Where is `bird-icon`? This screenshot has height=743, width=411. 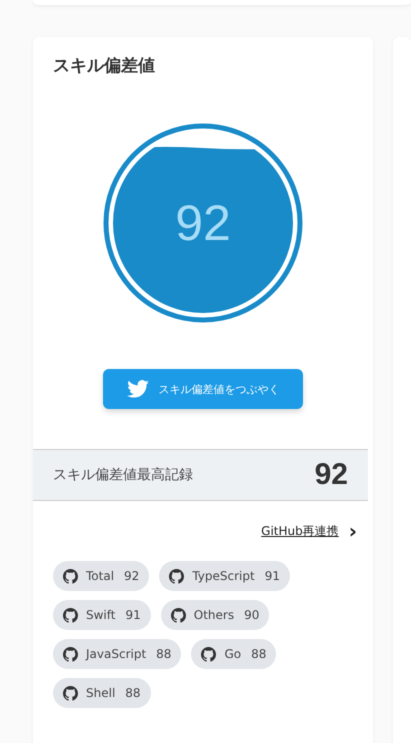 bird-icon is located at coordinates (137, 389).